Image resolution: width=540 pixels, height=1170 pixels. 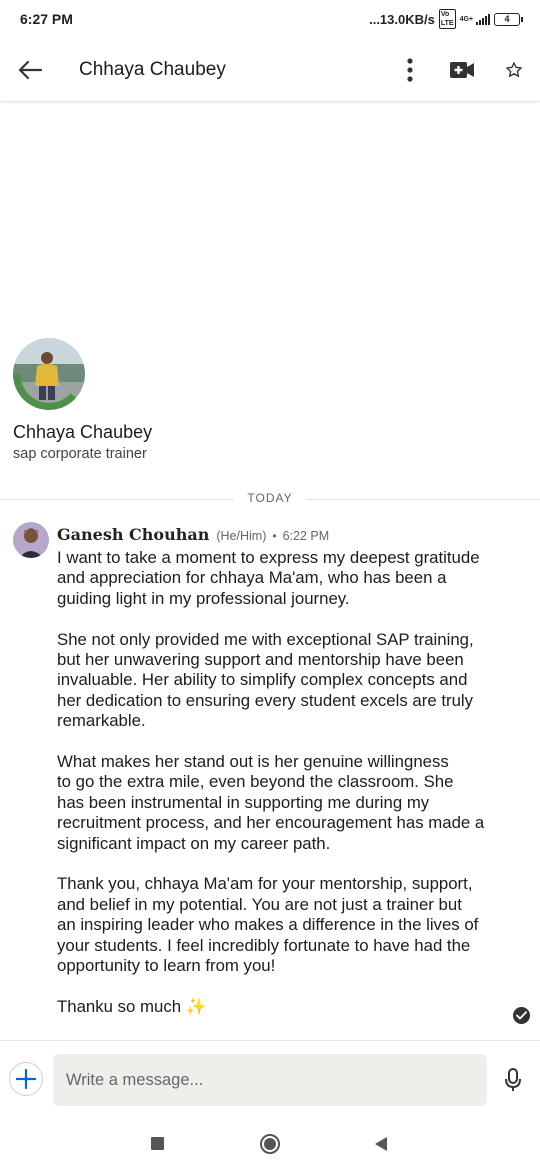 What do you see at coordinates (270, 498) in the screenshot?
I see `date-divider-label: TODAY` at bounding box center [270, 498].